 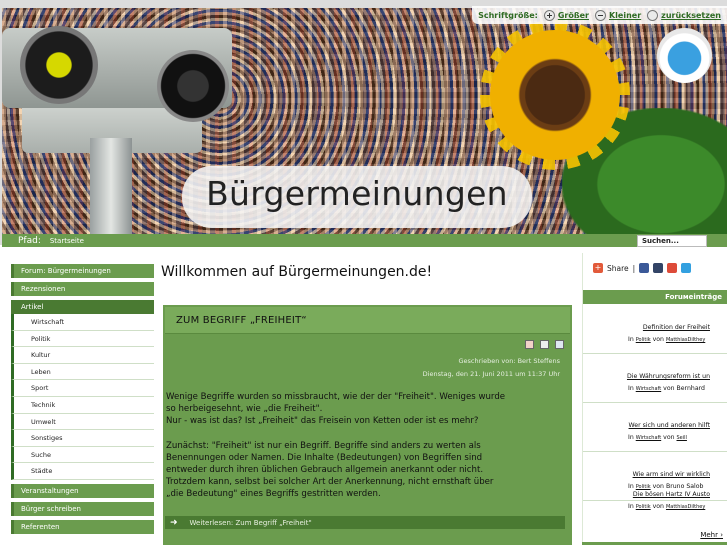 I want to click on reset-circle-icon, so click(x=653, y=15).